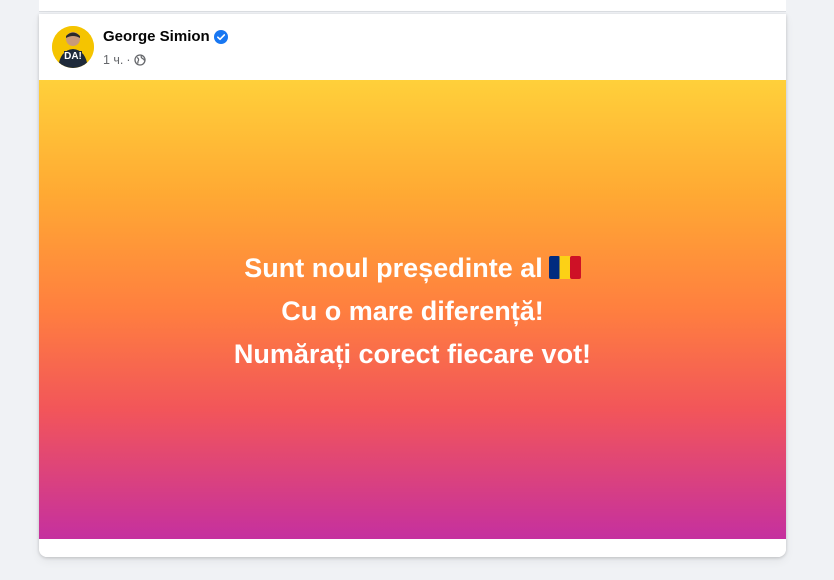 The width and height of the screenshot is (834, 580). What do you see at coordinates (412, 268) in the screenshot?
I see `post-text-line-1: Sunt noul președinte al` at bounding box center [412, 268].